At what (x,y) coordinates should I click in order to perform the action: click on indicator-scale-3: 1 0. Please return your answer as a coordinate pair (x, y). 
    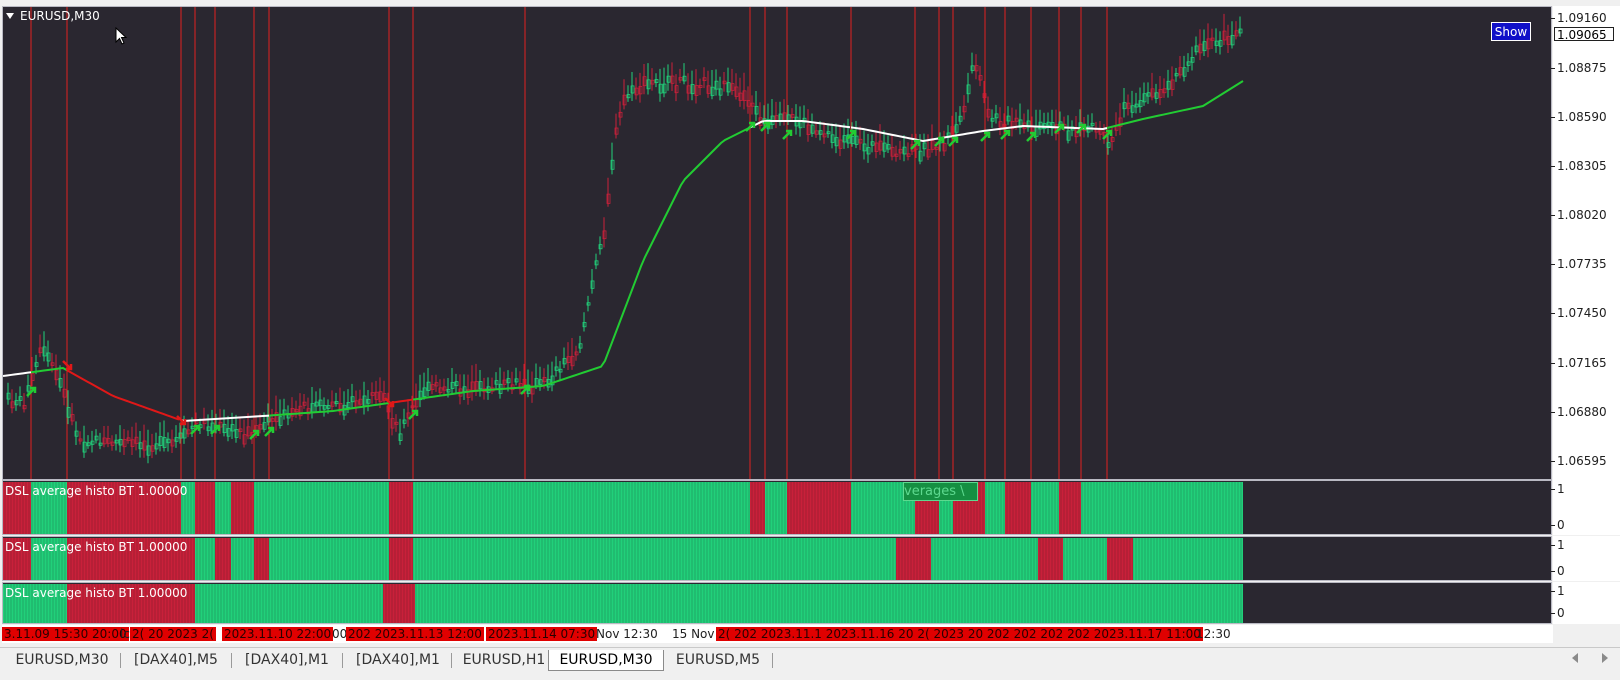
    Looking at the image, I should click on (1585, 603).